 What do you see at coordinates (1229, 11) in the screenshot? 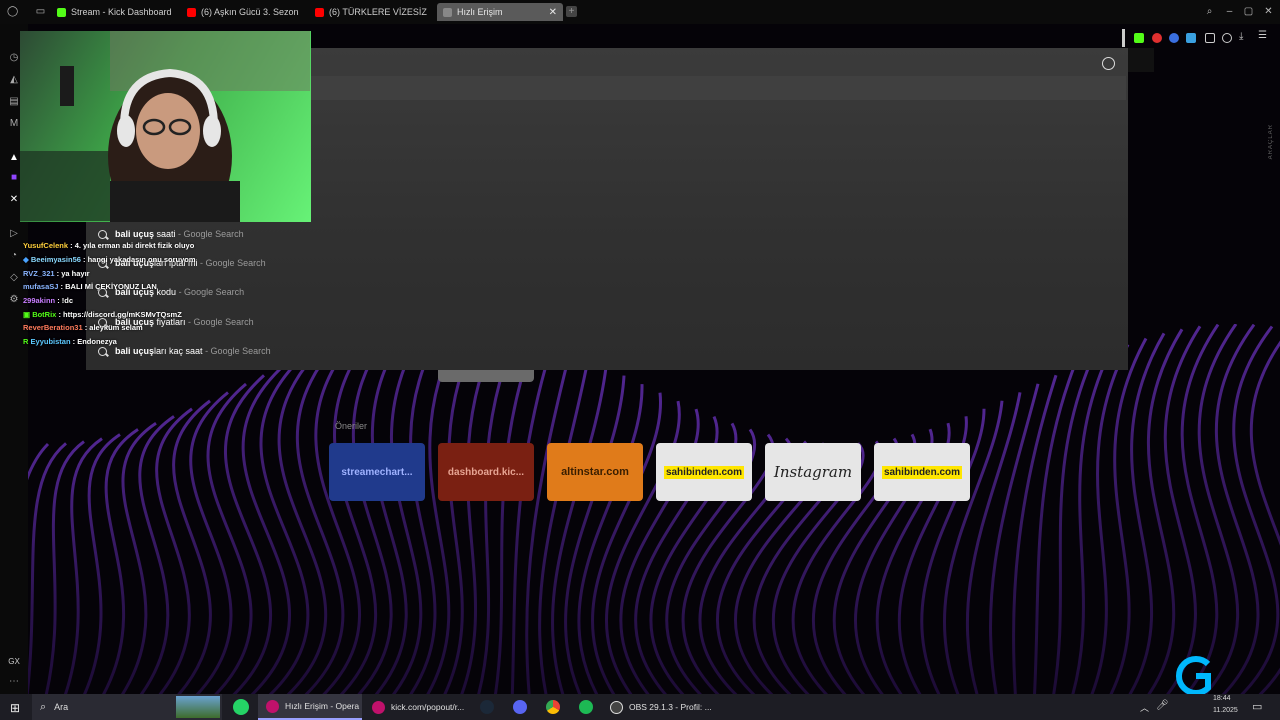
I see `minimize-icon: –` at bounding box center [1229, 11].